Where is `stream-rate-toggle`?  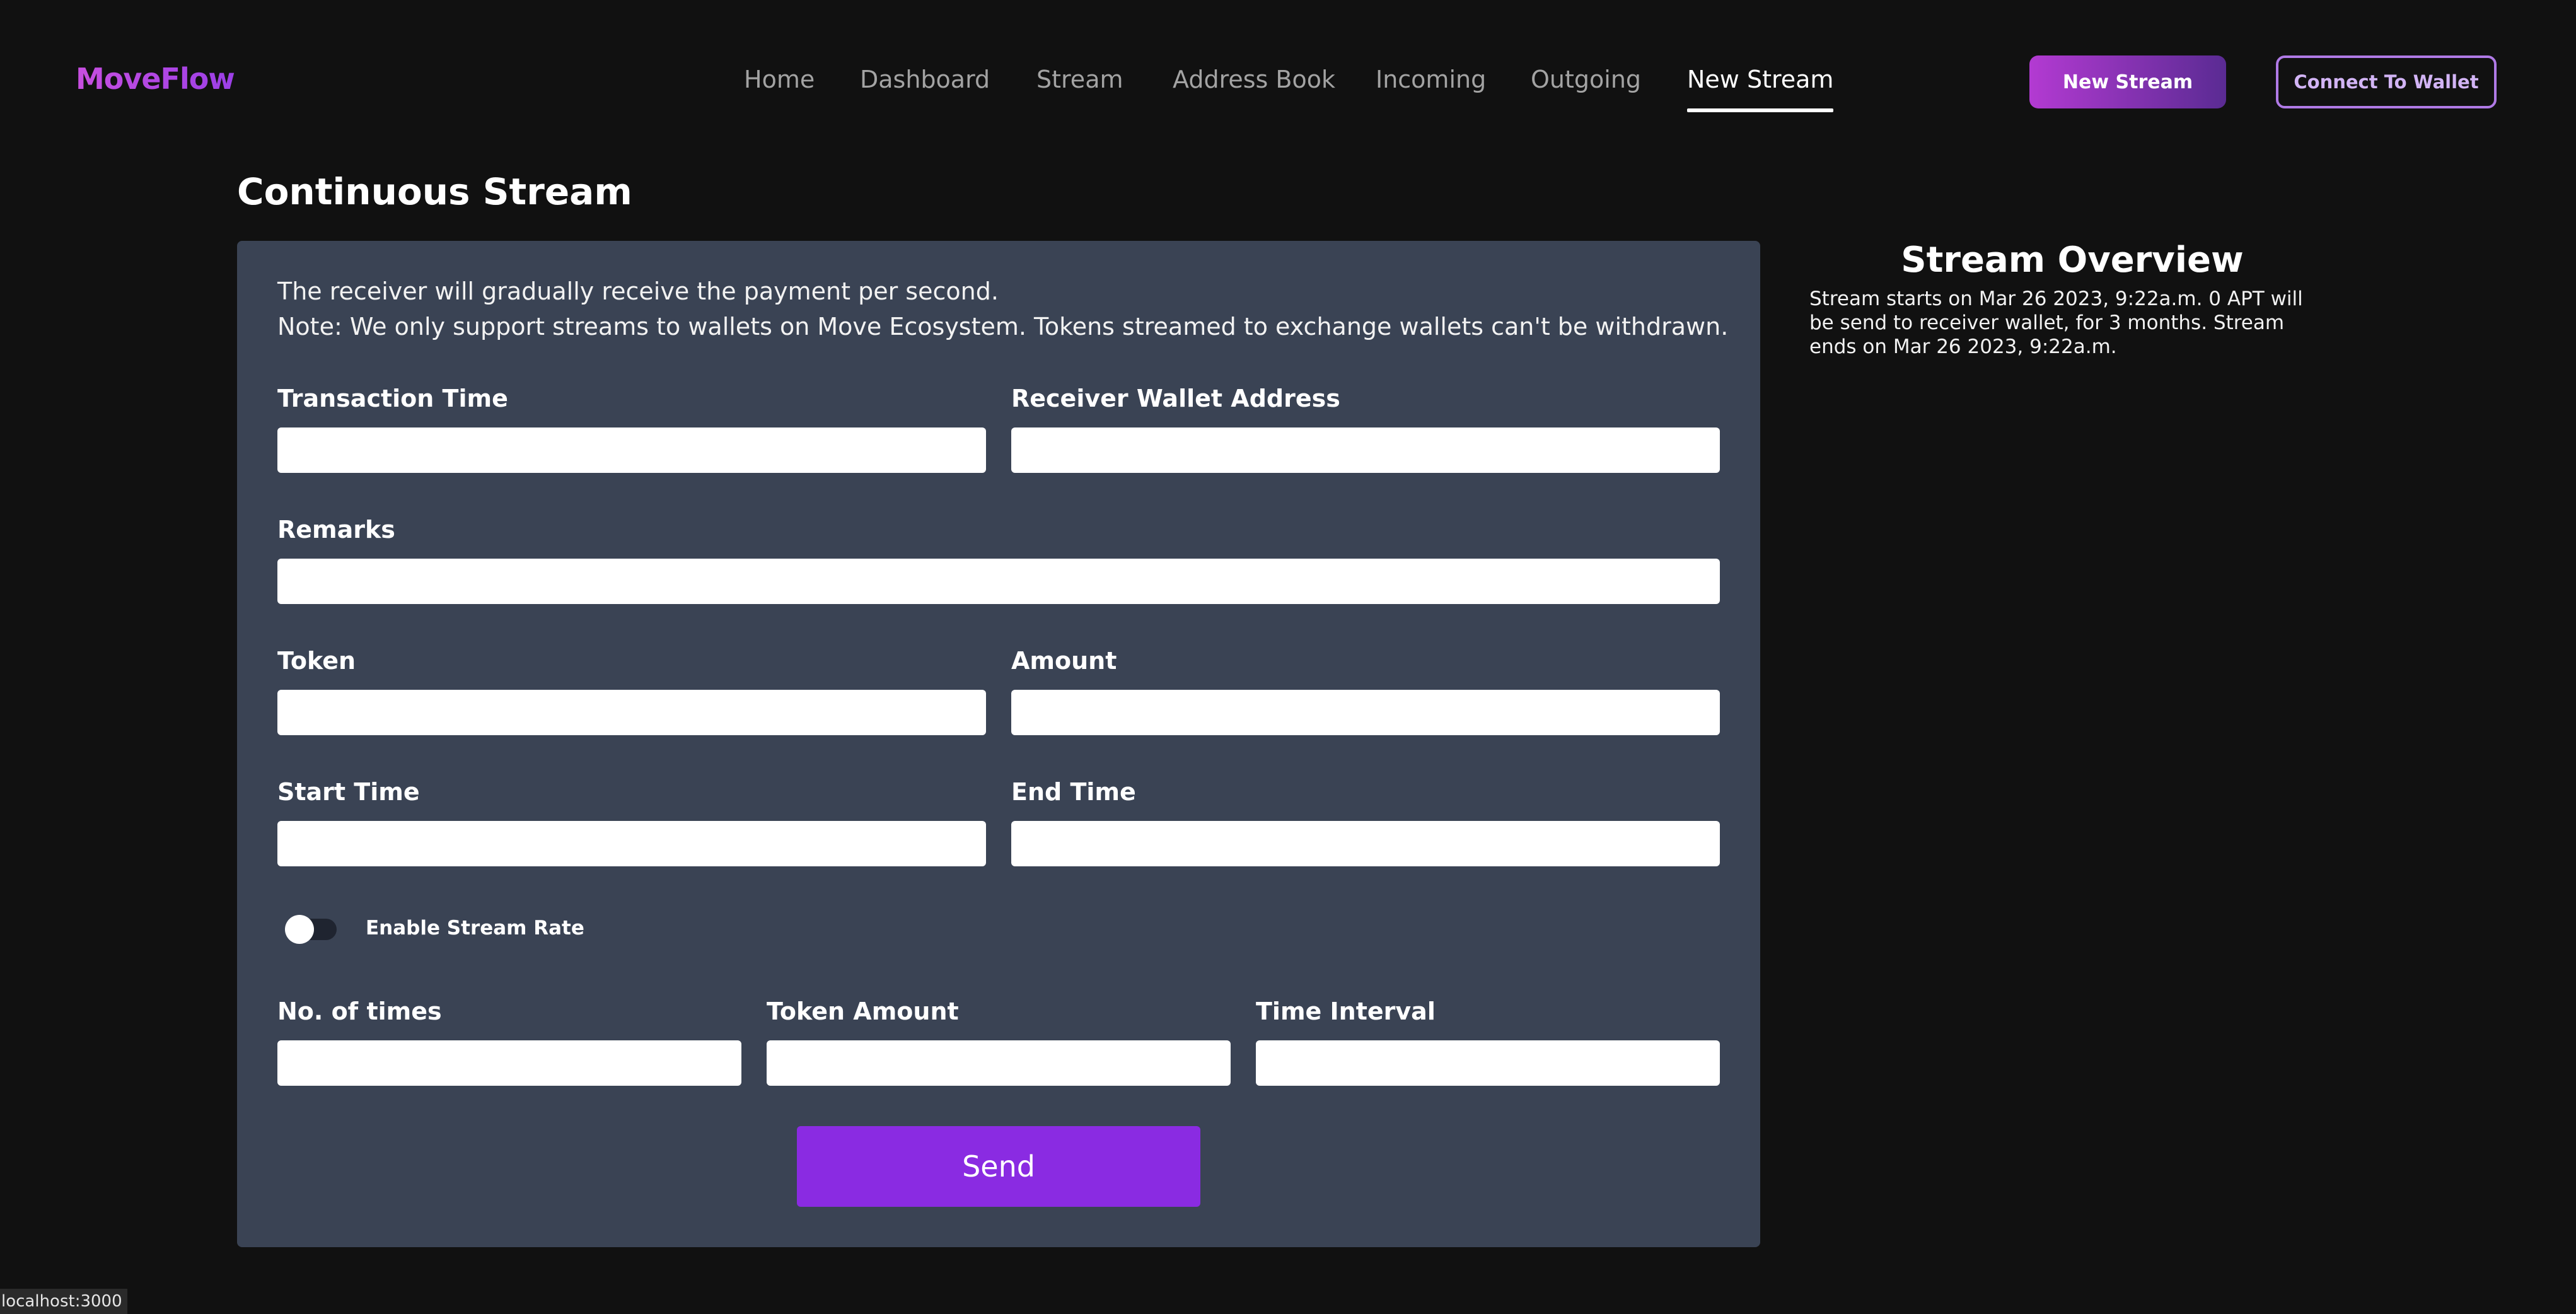 stream-rate-toggle is located at coordinates (311, 929).